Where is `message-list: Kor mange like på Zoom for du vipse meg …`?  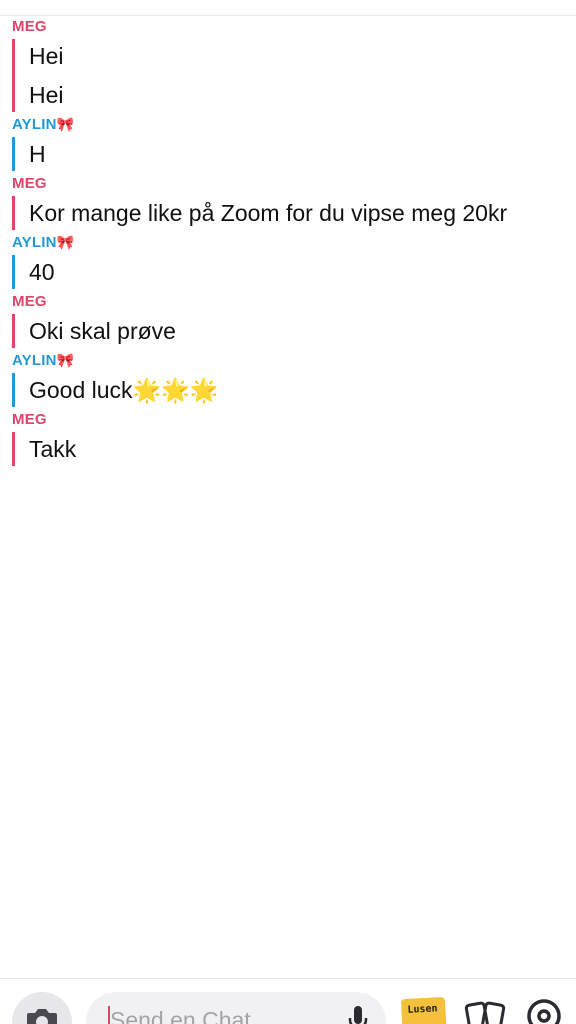 message-list: Kor mange like på Zoom for du vipse meg … is located at coordinates (292, 213).